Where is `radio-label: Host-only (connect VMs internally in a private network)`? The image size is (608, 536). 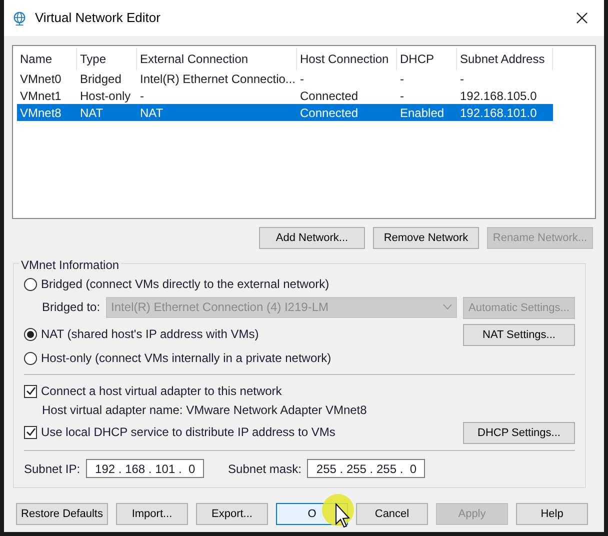 radio-label: Host-only (connect VMs internally in a private network) is located at coordinates (186, 358).